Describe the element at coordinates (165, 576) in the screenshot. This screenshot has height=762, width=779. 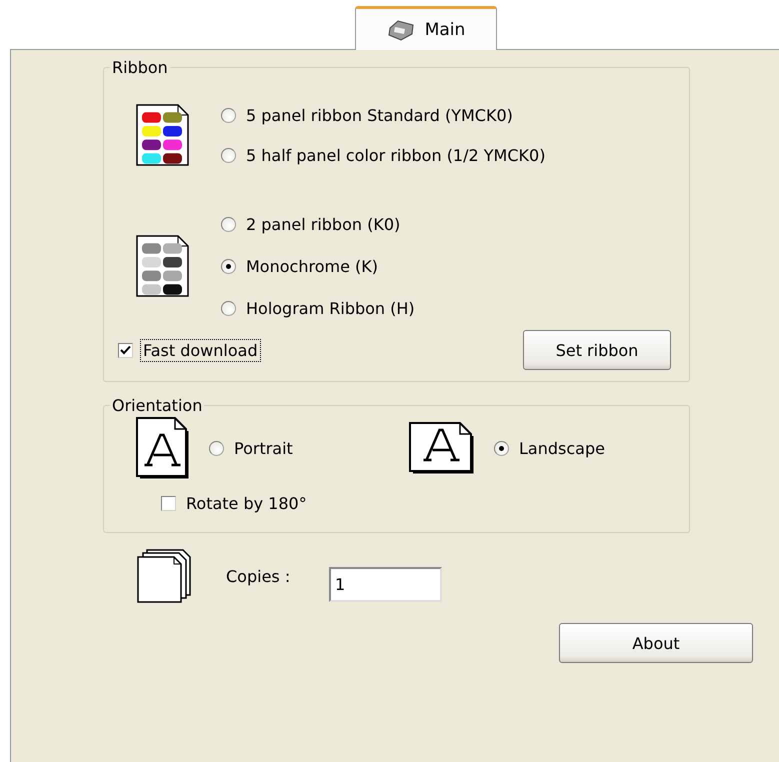
I see `pages-icon` at that location.